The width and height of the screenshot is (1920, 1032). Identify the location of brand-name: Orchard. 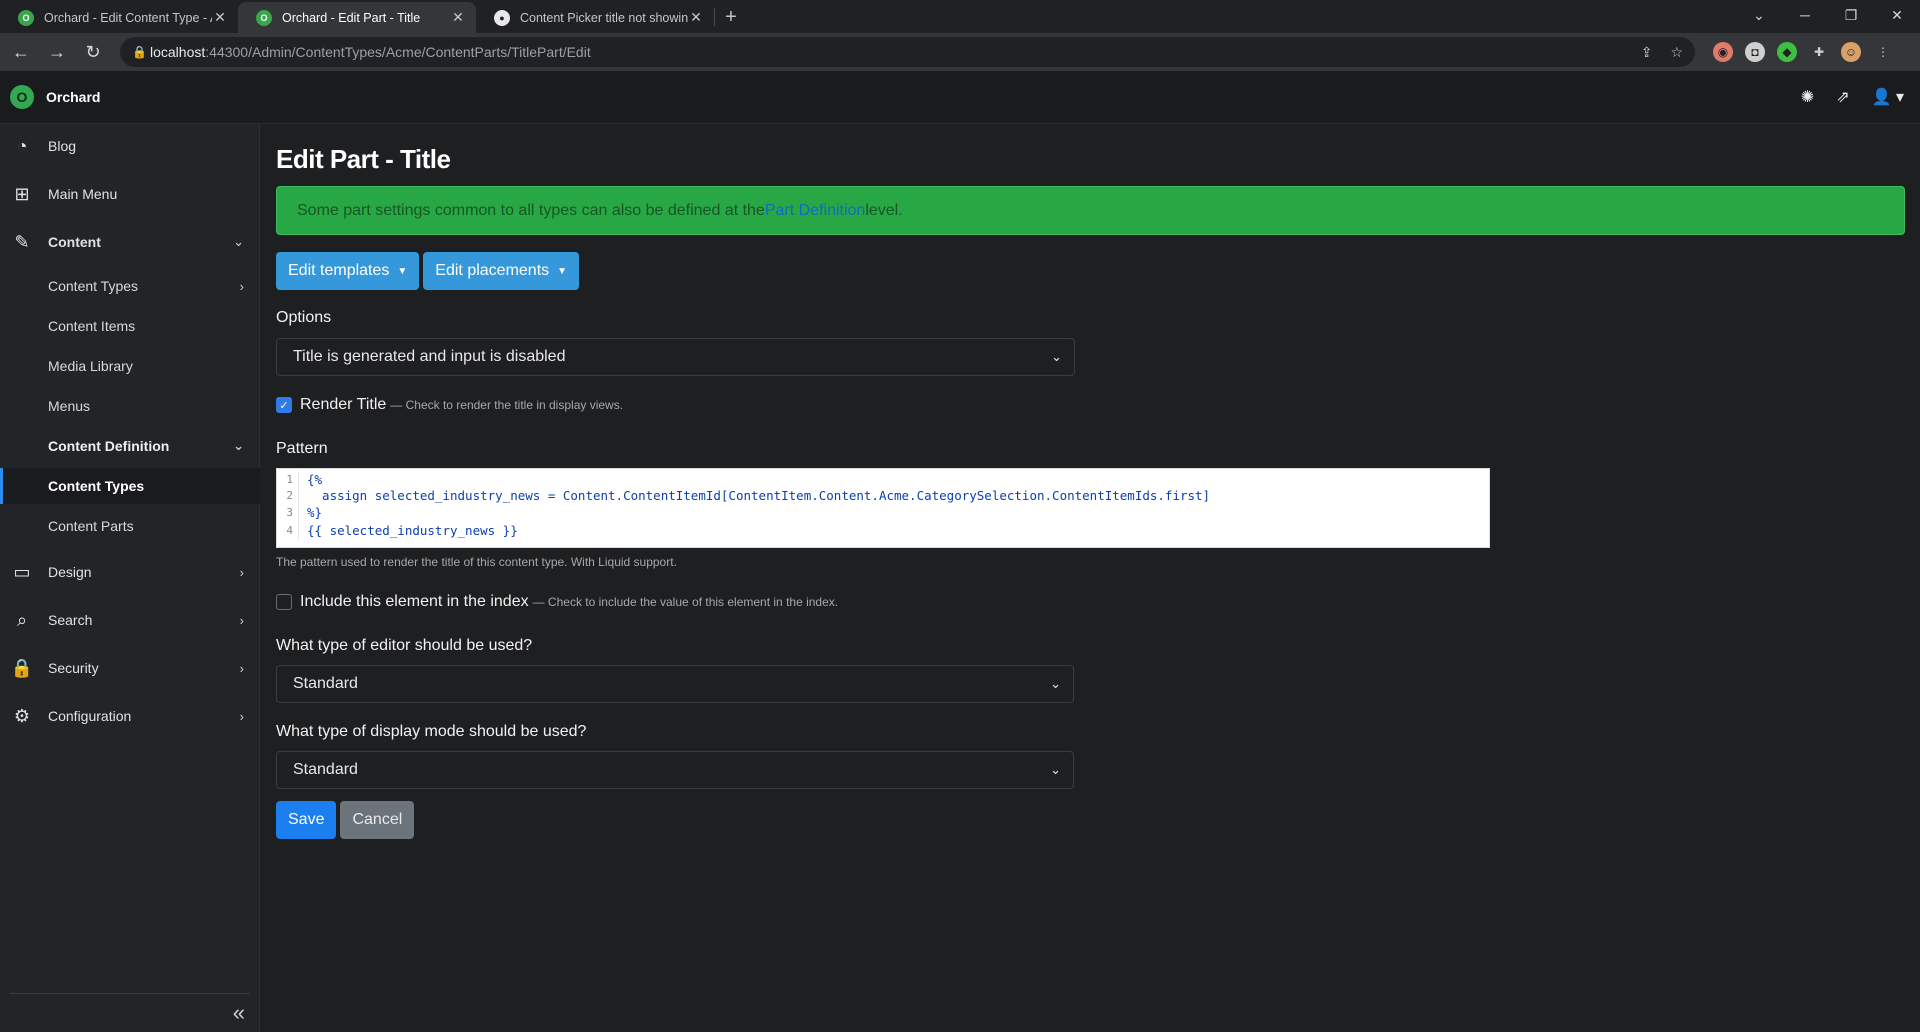
(73, 97).